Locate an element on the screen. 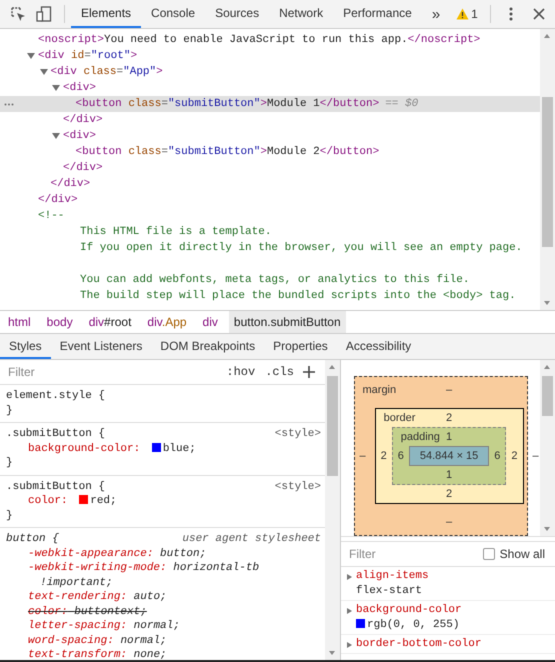 The height and width of the screenshot is (662, 555). sidebar-tab: Accessibility is located at coordinates (378, 346).